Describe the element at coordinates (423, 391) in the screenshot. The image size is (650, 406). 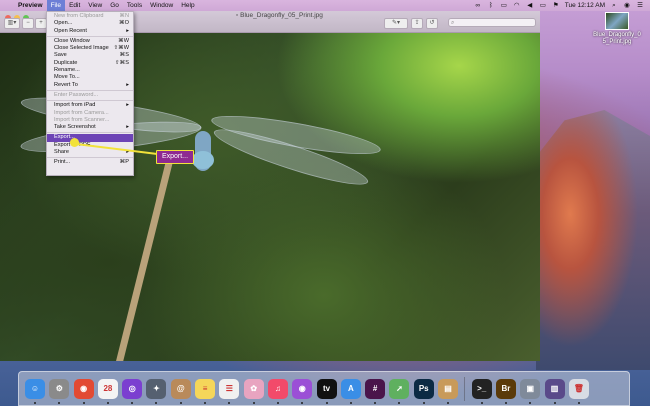
I see `dock-photoshop-icon: Ps` at that location.